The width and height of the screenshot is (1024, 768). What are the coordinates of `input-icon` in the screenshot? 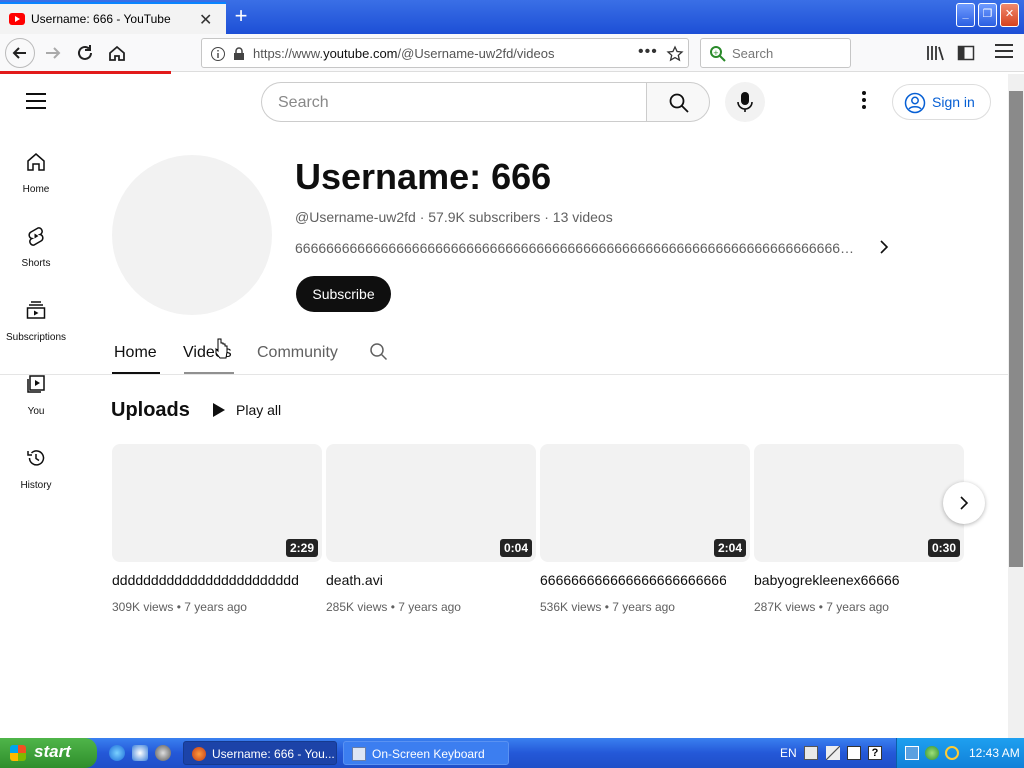 It's located at (854, 753).